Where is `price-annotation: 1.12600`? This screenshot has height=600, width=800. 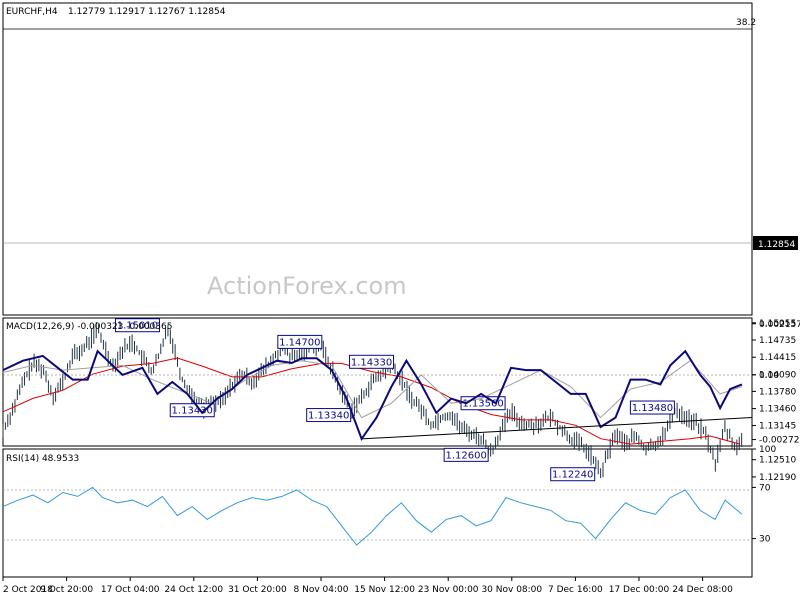
price-annotation: 1.12600 is located at coordinates (466, 454).